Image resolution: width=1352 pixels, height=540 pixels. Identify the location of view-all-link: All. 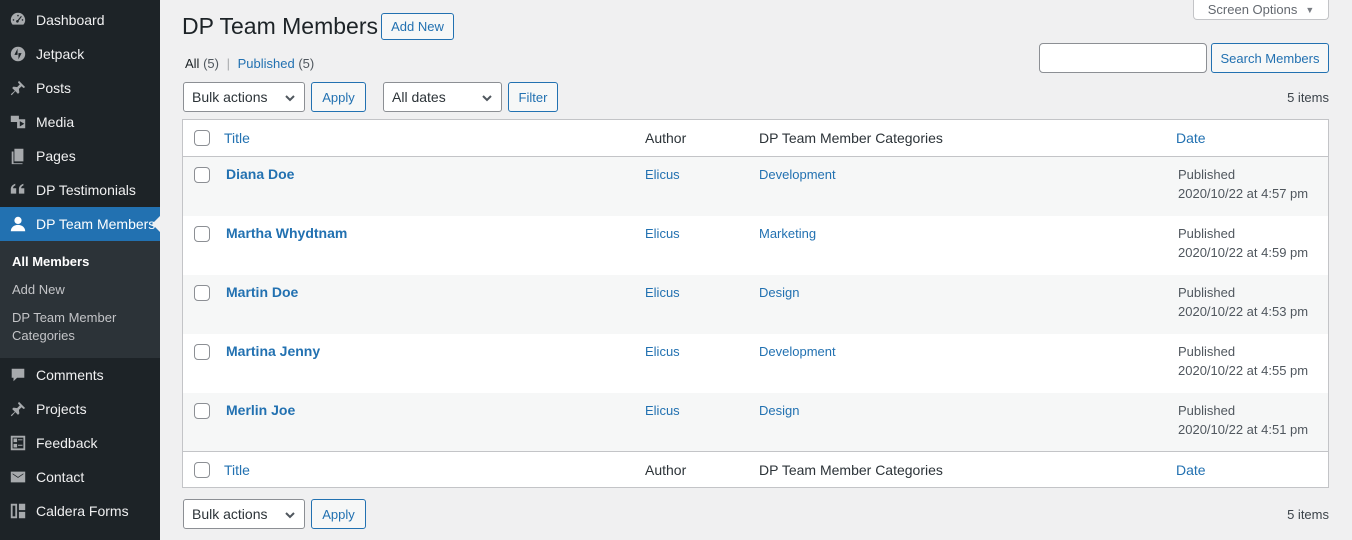
(192, 63).